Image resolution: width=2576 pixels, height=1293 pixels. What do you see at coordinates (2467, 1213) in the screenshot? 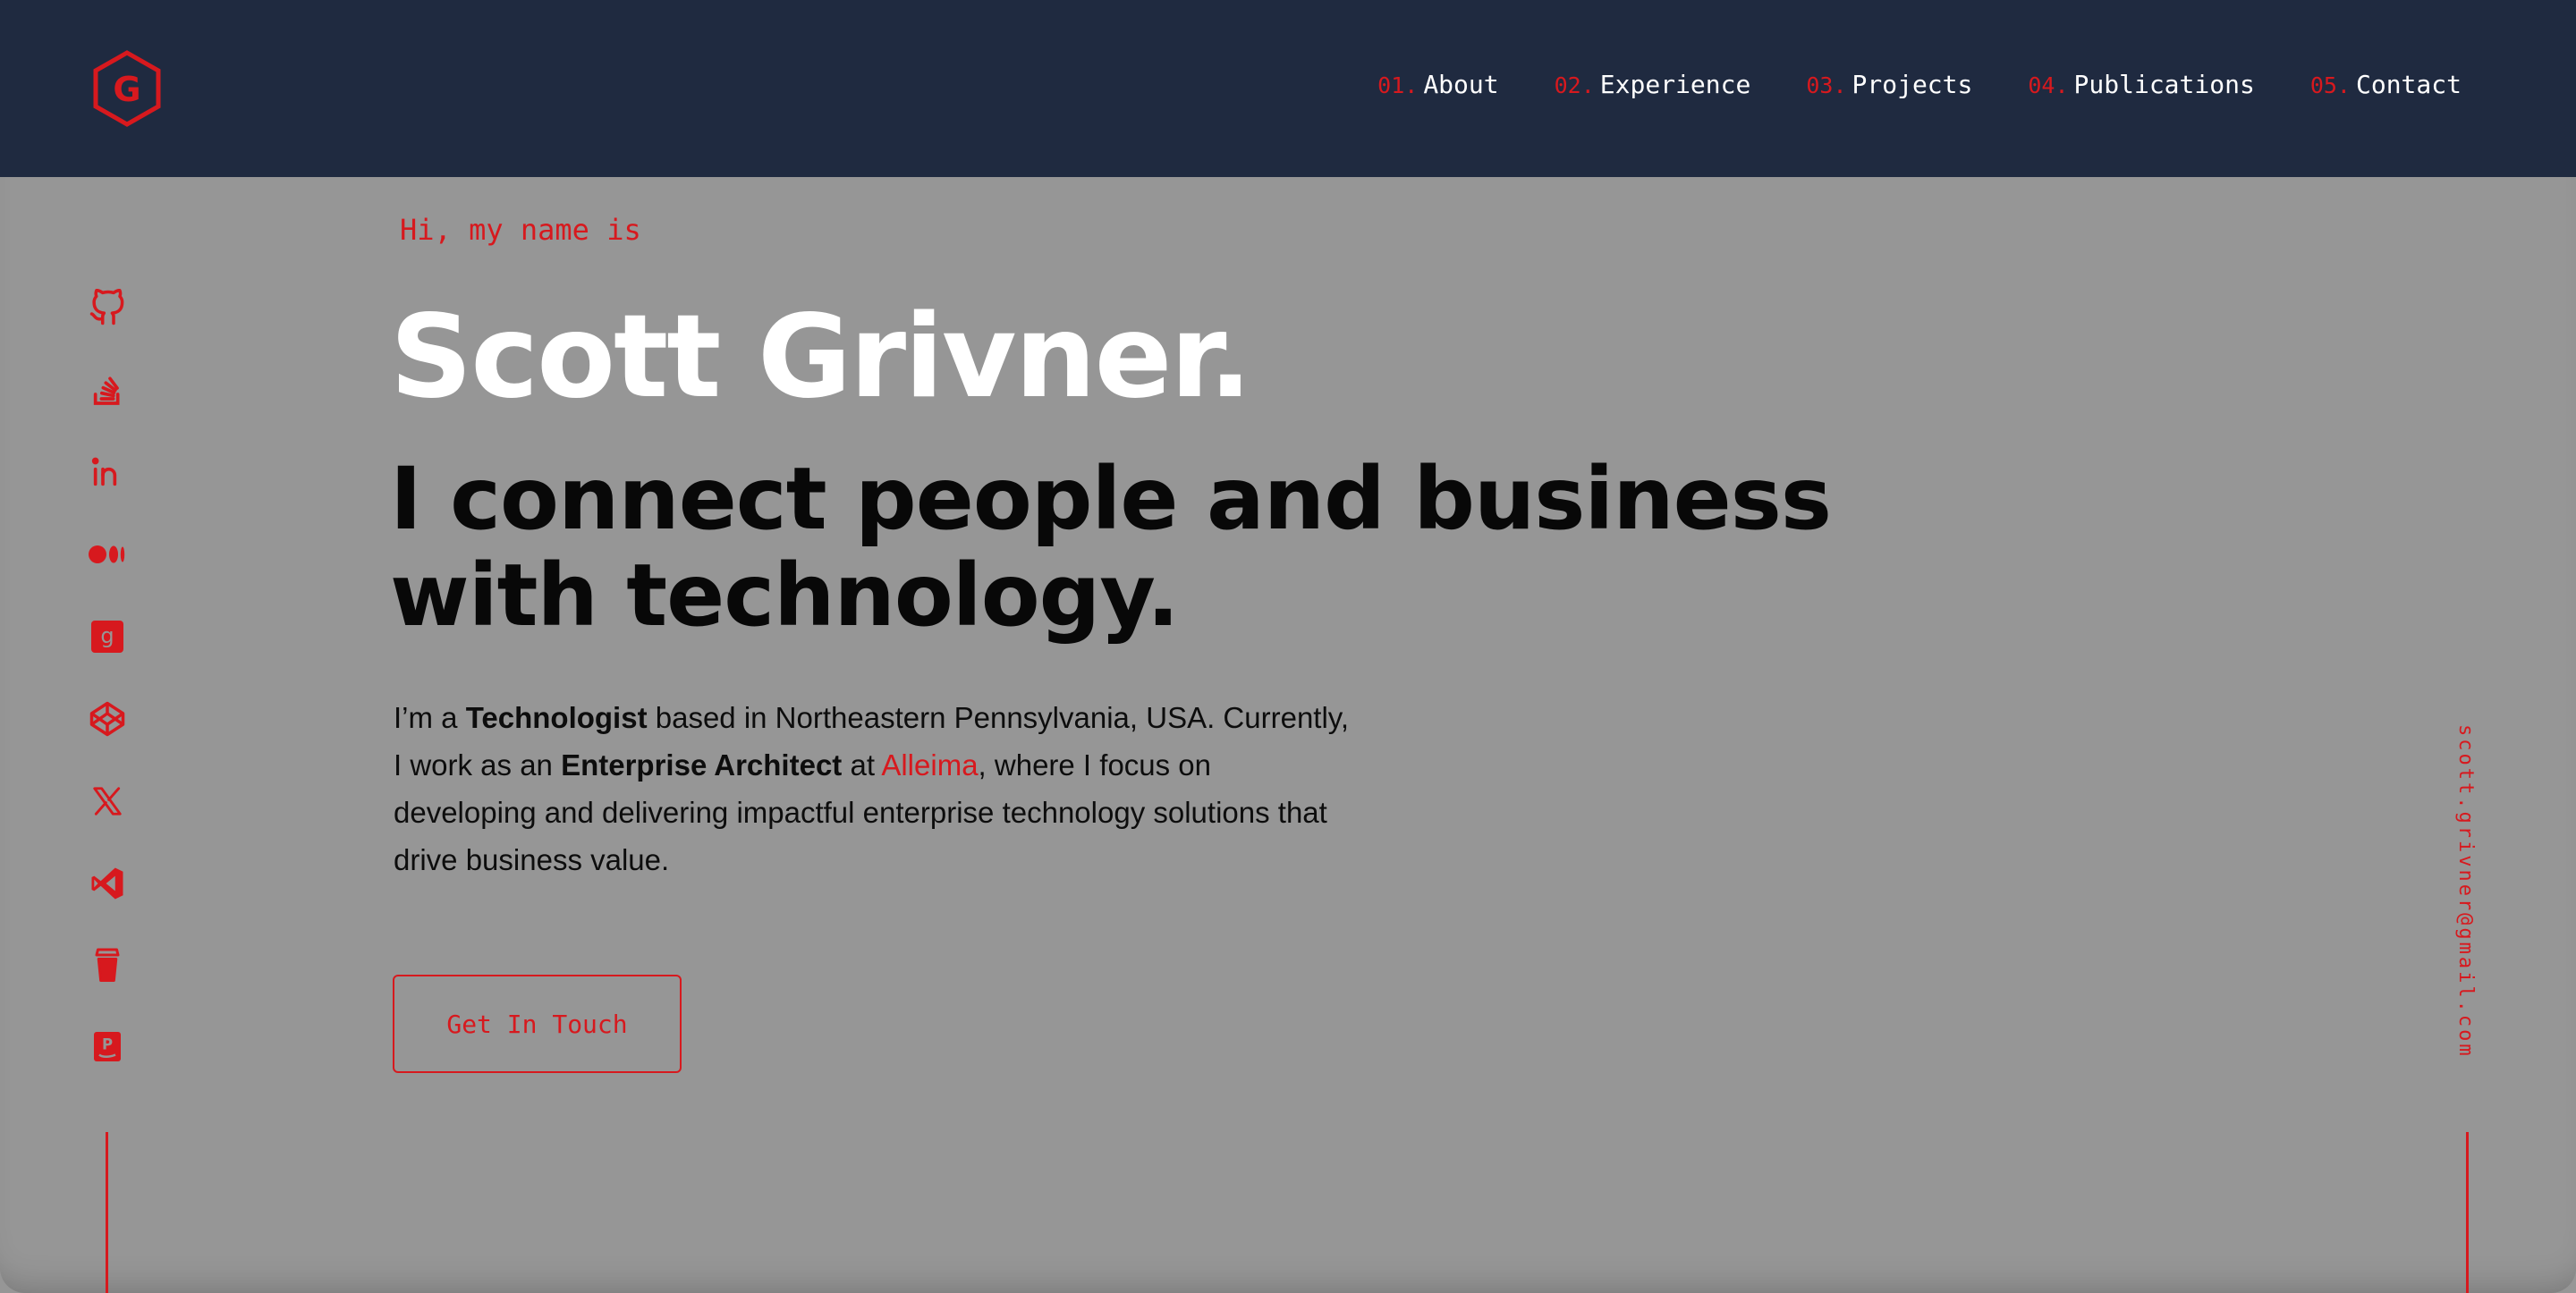
I see `right-rail-line` at bounding box center [2467, 1213].